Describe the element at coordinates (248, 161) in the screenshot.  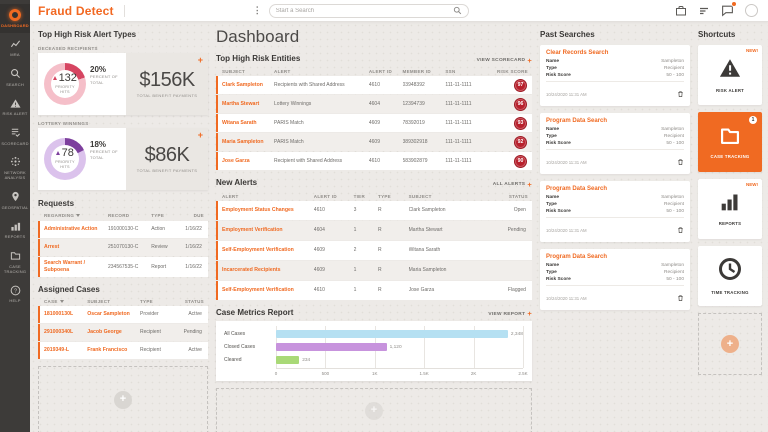
I see `subject-link: Jose Garza` at that location.